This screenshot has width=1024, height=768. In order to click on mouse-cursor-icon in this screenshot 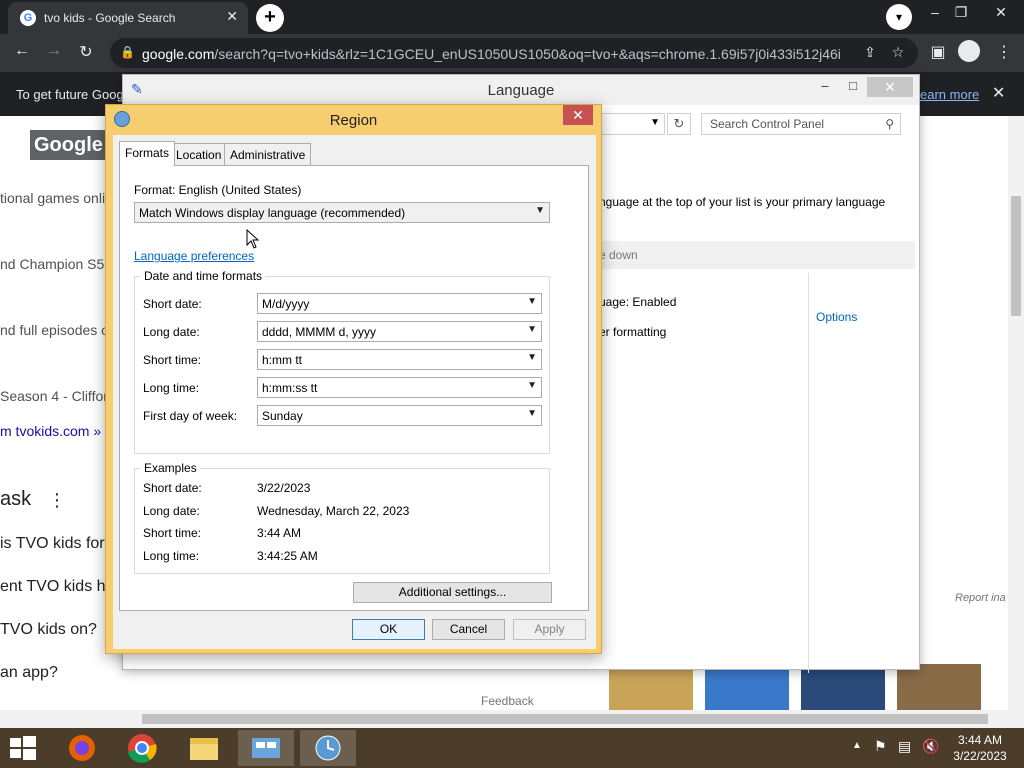, I will do `click(253, 239)`.